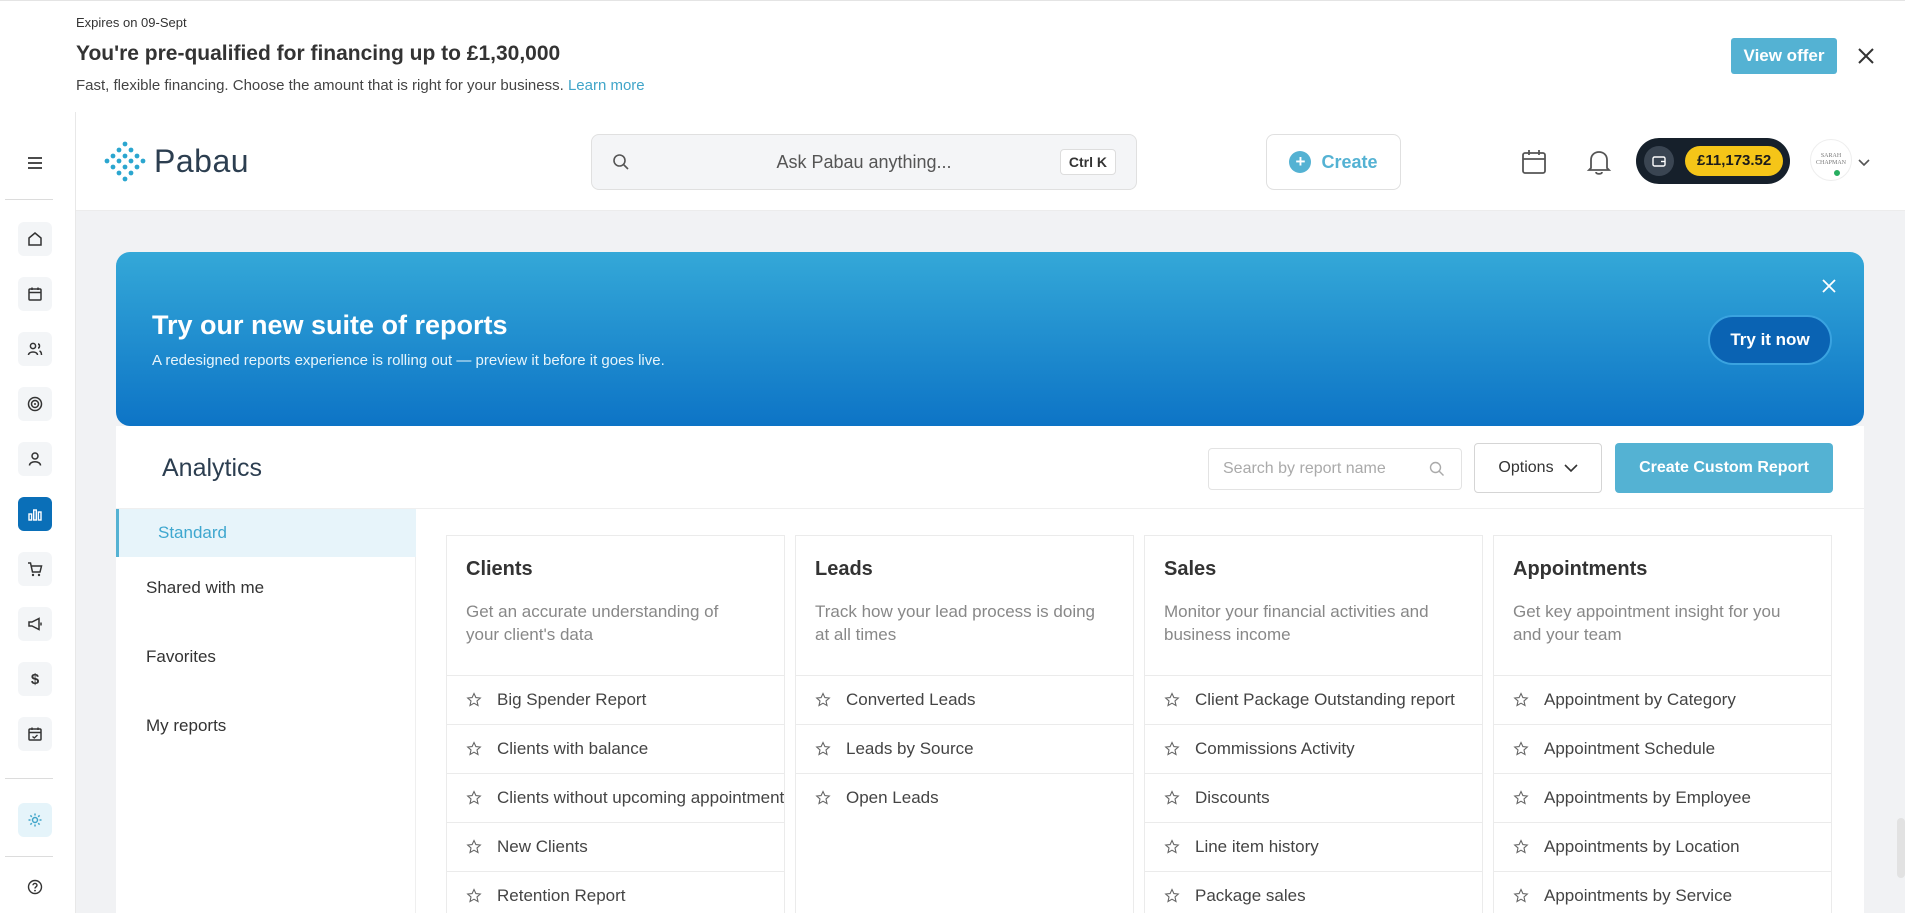 This screenshot has width=1905, height=913. What do you see at coordinates (35, 459) in the screenshot?
I see `user-icon` at bounding box center [35, 459].